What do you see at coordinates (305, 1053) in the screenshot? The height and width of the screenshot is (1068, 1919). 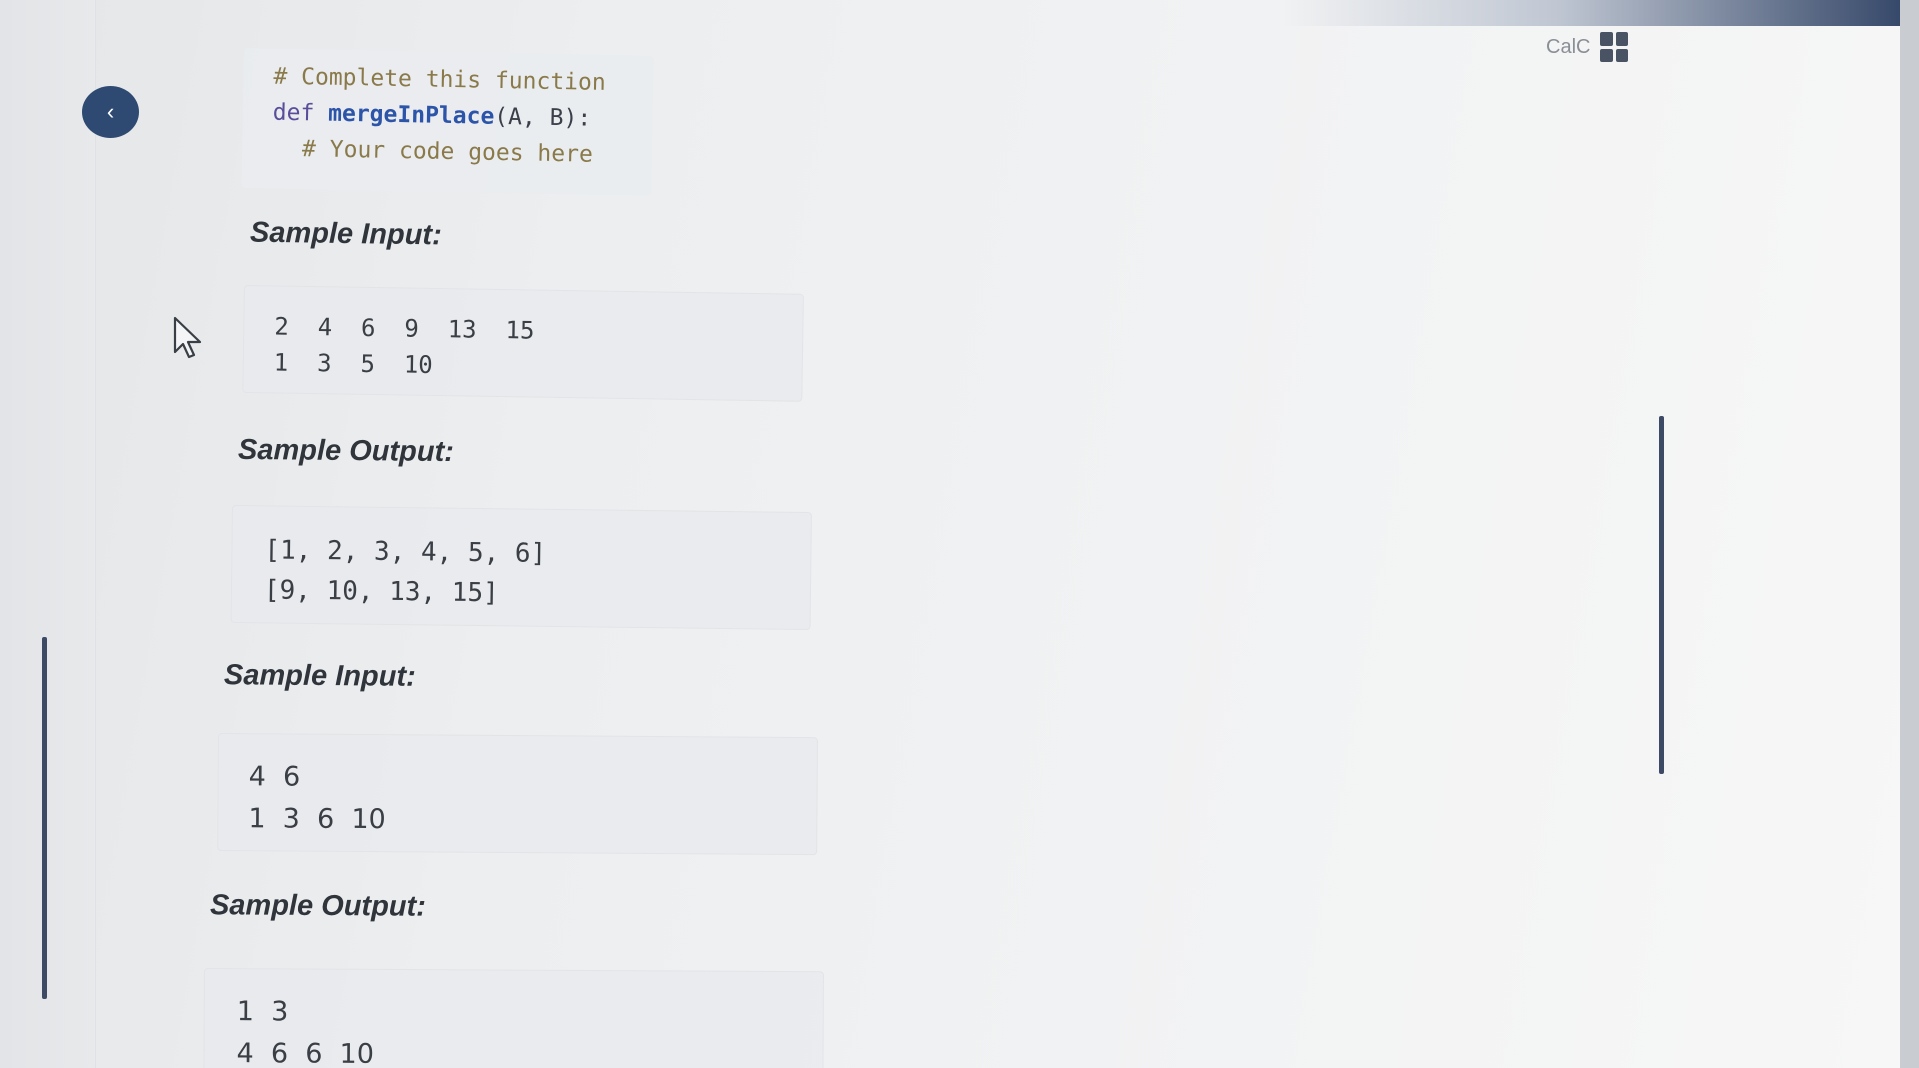 I see `sample-output-line: 4 6 6 10` at bounding box center [305, 1053].